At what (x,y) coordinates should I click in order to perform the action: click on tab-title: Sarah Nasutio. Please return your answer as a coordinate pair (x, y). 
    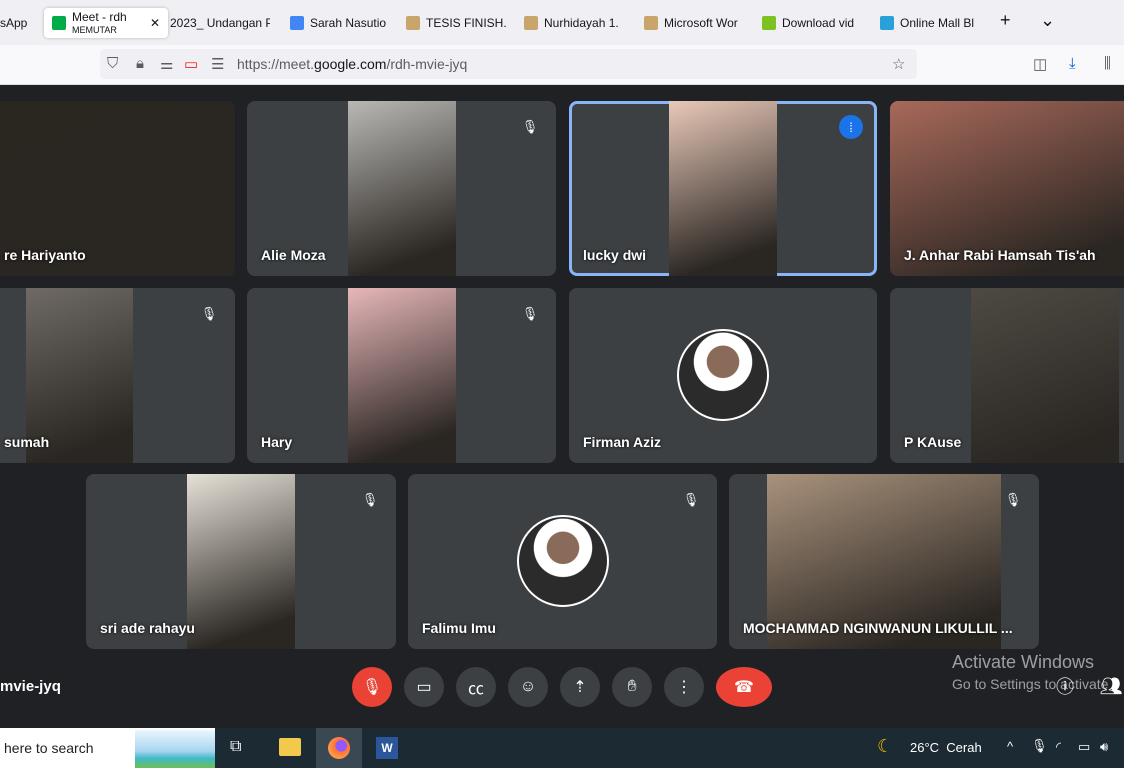
    Looking at the image, I should click on (348, 23).